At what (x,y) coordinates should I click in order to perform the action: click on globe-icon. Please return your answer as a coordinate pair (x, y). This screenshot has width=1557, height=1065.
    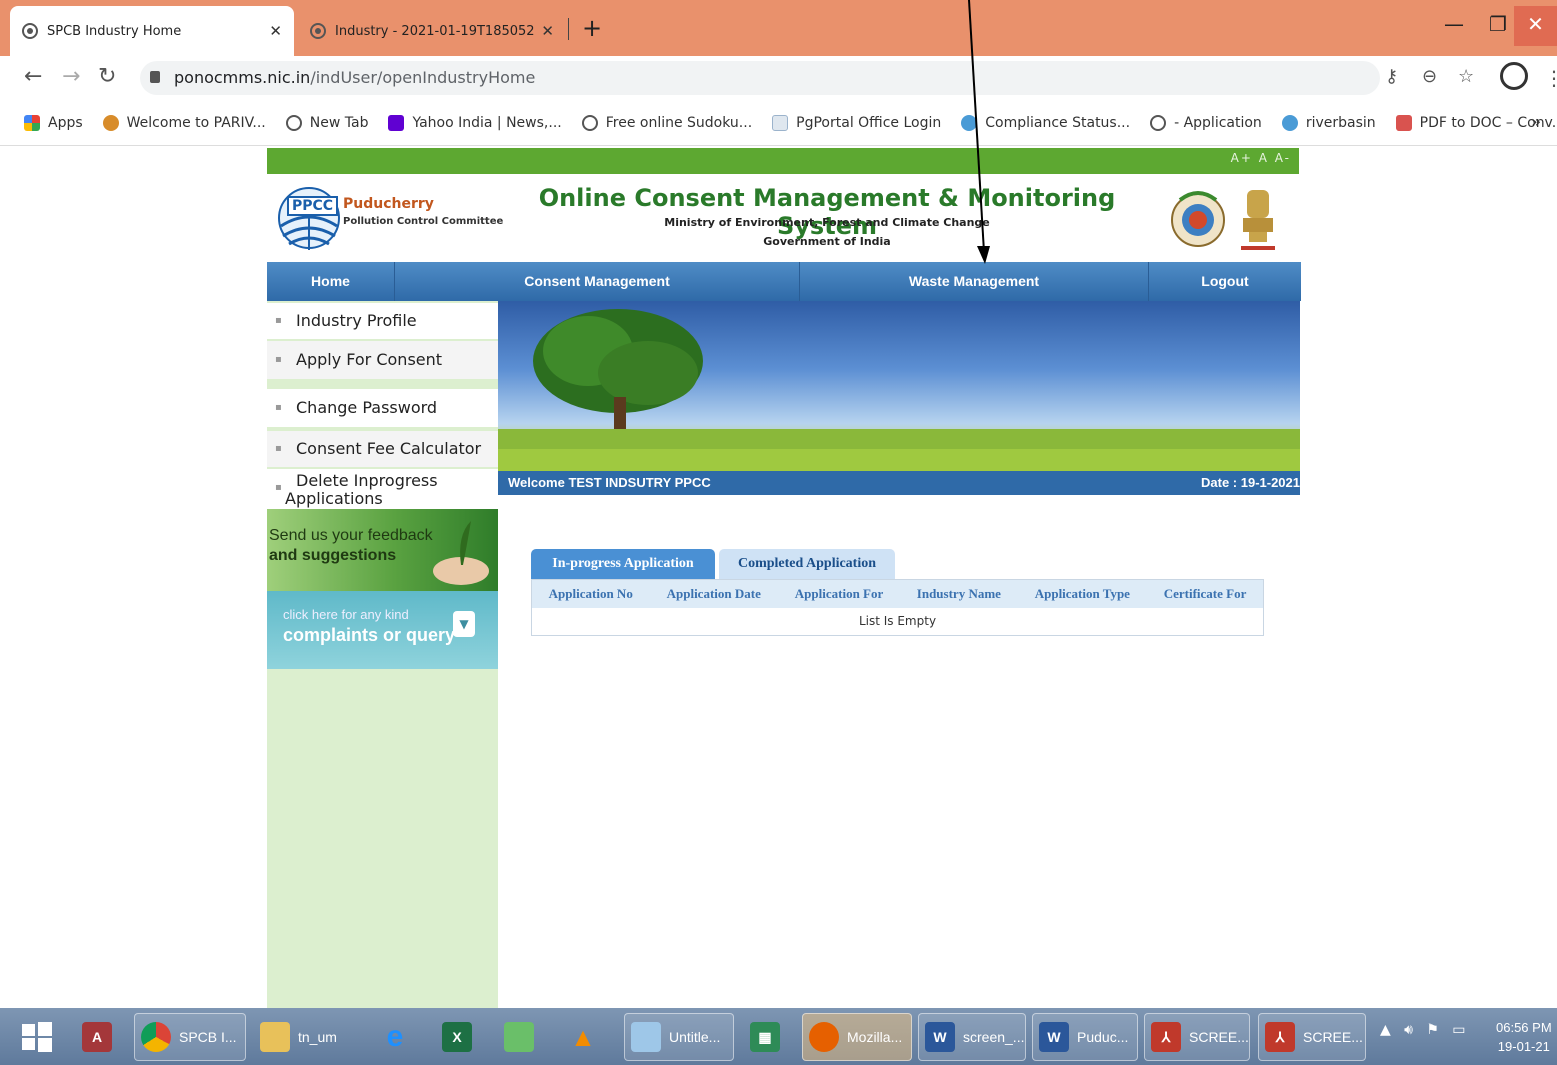
    Looking at the image, I should click on (30, 31).